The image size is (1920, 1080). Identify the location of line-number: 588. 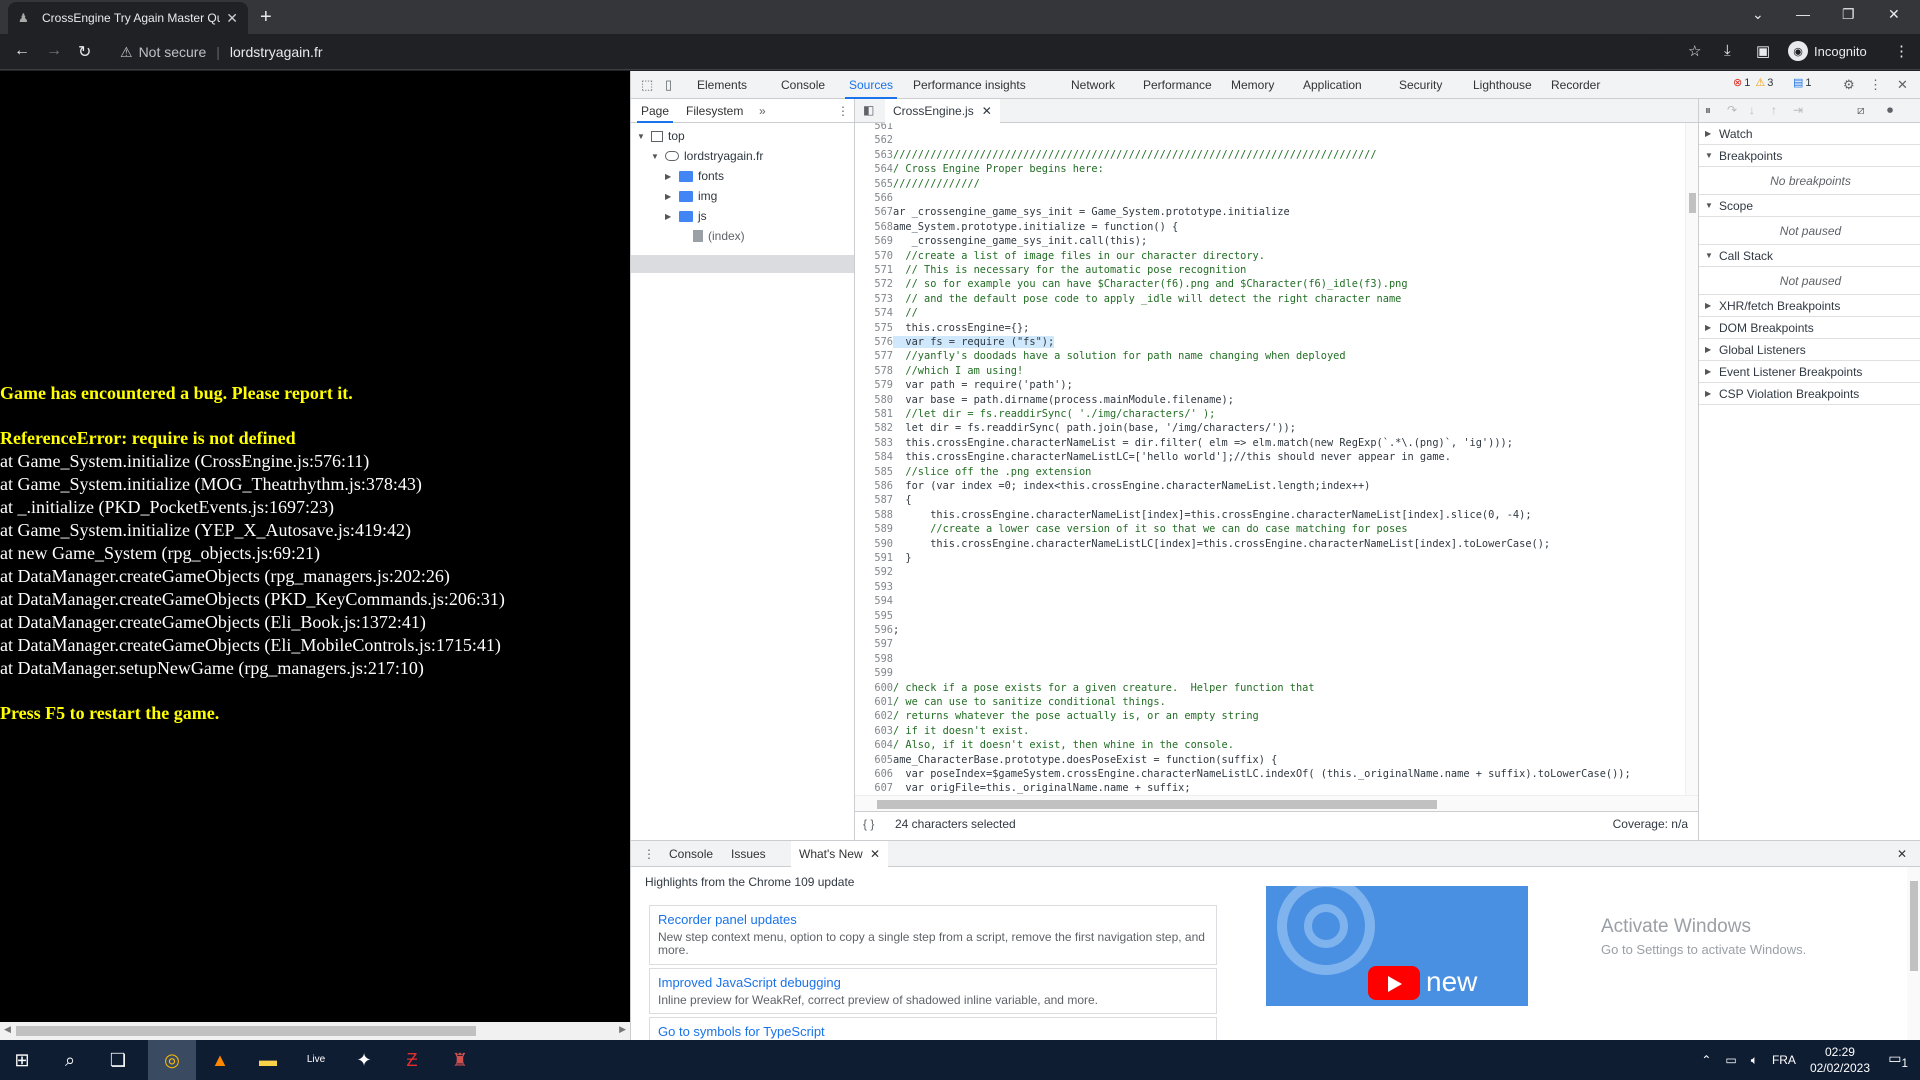
(874, 515).